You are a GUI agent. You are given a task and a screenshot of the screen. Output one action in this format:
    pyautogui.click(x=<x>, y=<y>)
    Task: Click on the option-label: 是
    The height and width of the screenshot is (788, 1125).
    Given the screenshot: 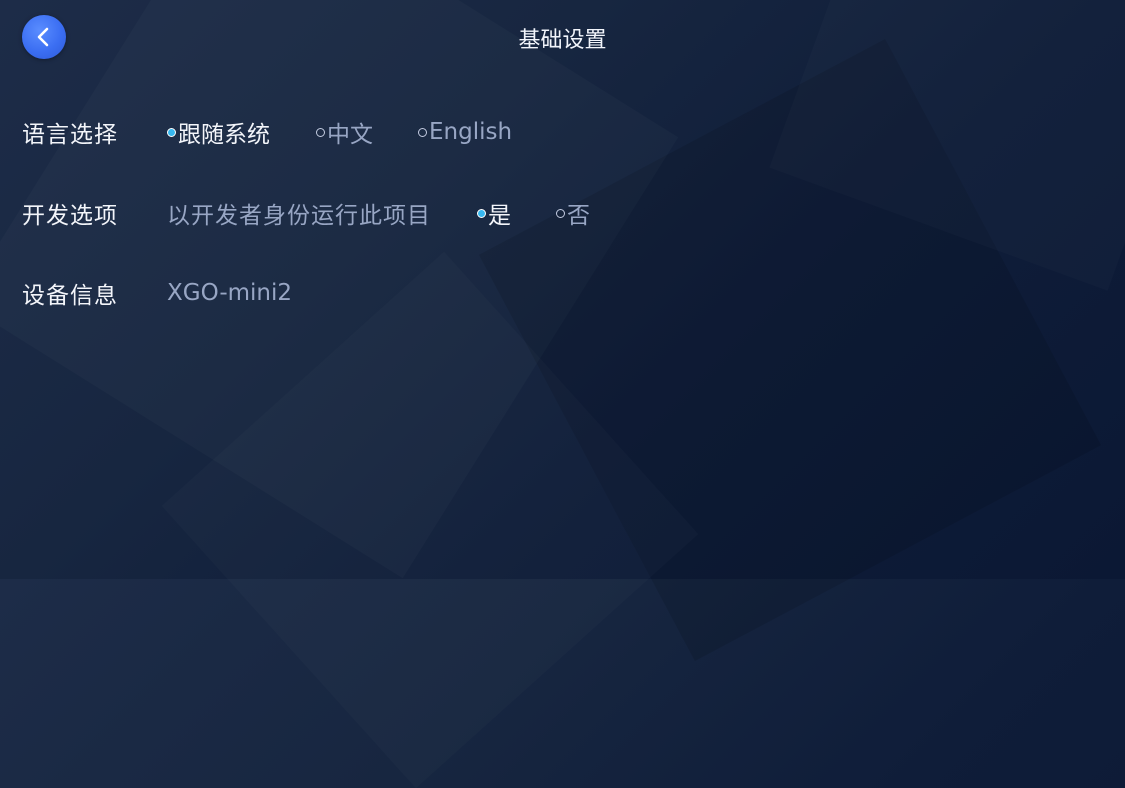 What is the action you would take?
    pyautogui.click(x=499, y=216)
    